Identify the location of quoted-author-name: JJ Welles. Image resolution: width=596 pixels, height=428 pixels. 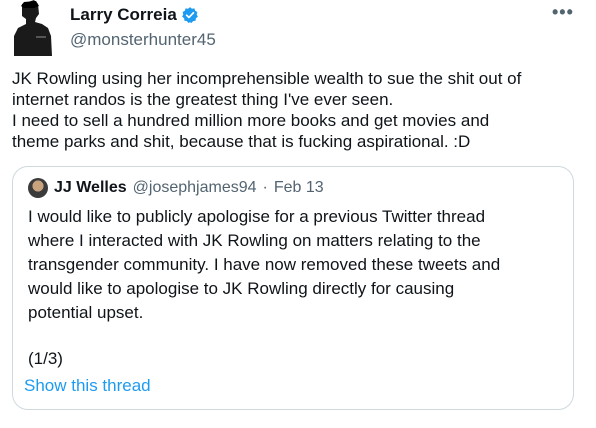
(90, 188).